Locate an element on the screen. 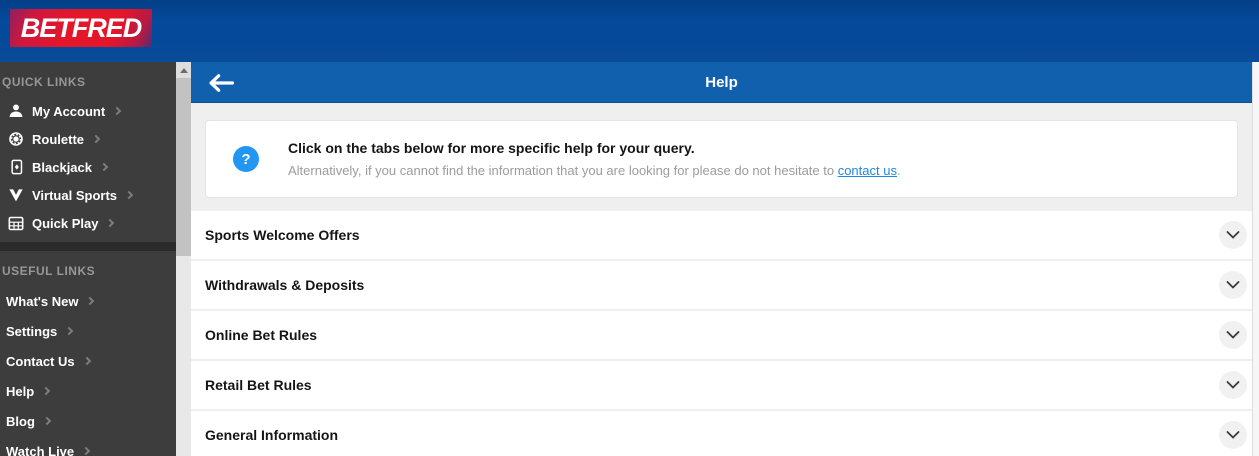 Image resolution: width=1259 pixels, height=456 pixels. betfred-logo: BETFRED is located at coordinates (81, 28).